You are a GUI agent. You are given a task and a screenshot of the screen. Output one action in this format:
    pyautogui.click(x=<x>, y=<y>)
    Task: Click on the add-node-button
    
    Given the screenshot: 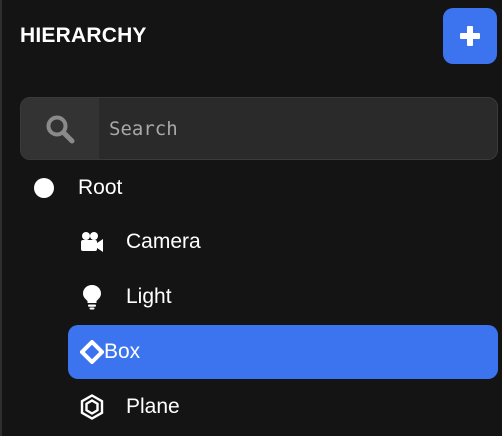 What is the action you would take?
    pyautogui.click(x=470, y=36)
    